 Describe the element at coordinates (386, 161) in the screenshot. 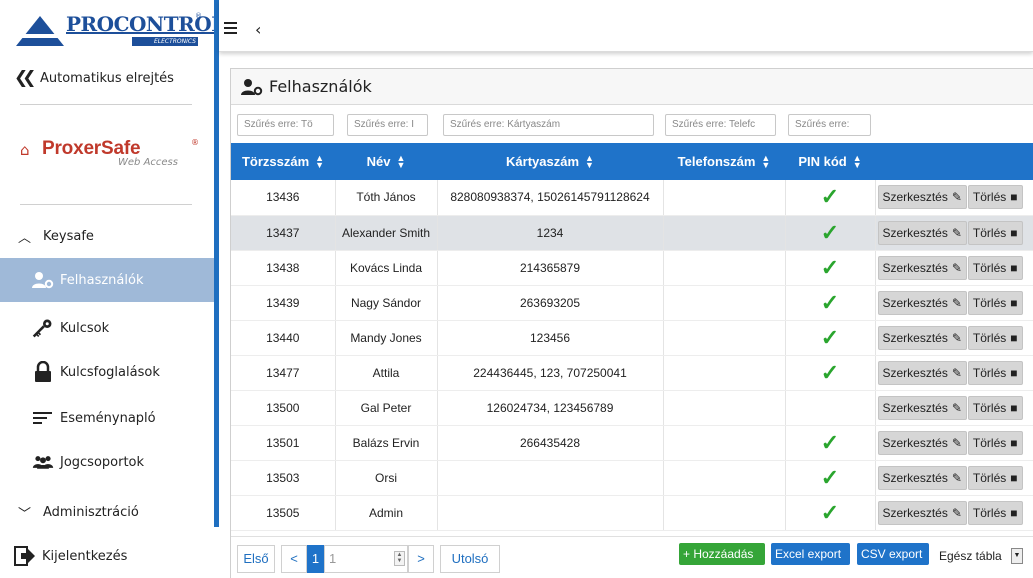

I see `header-nev: Név ▲ ▼` at that location.